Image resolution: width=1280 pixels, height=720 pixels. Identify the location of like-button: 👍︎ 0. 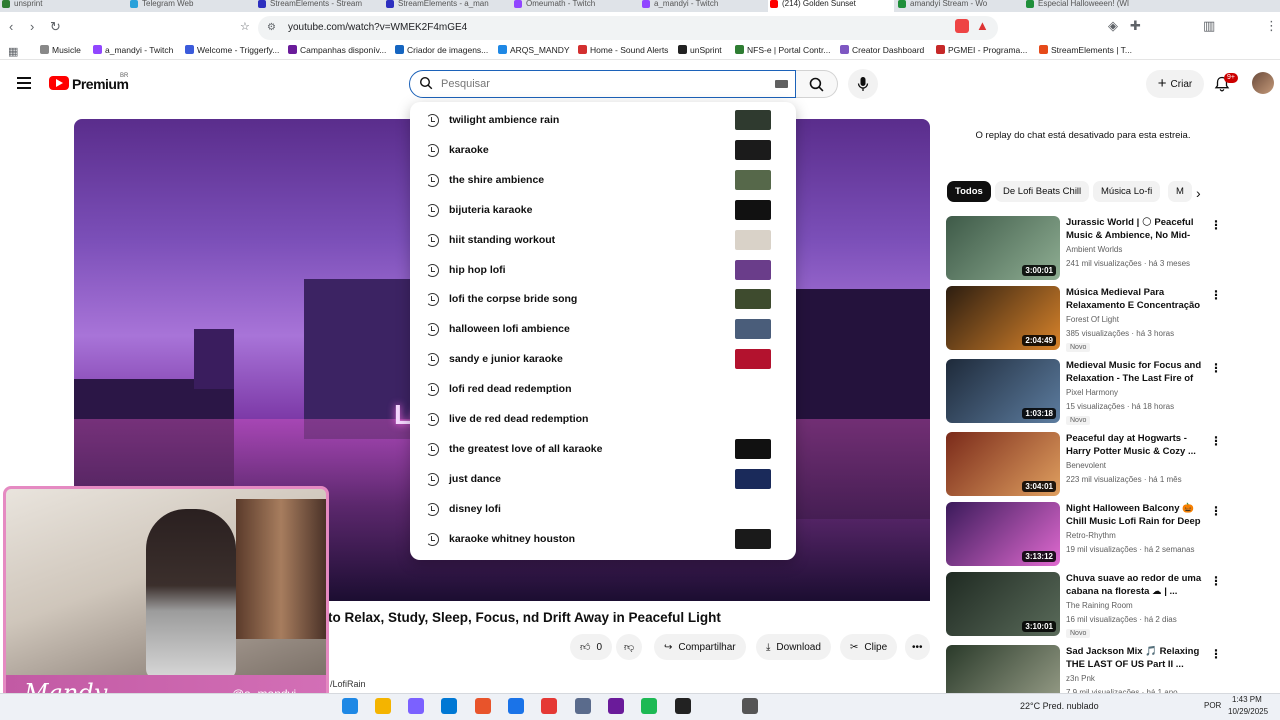
(591, 647).